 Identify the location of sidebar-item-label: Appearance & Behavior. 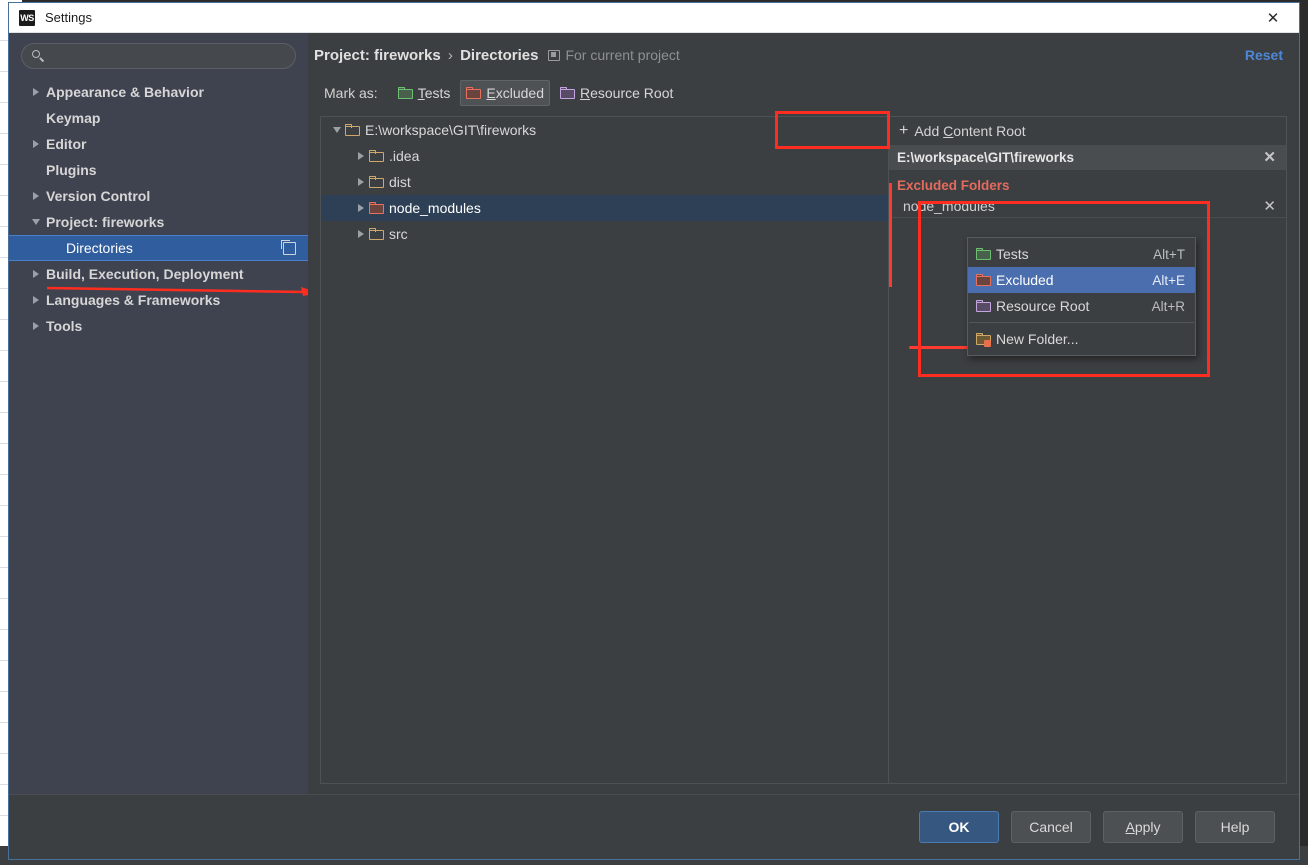
(125, 92).